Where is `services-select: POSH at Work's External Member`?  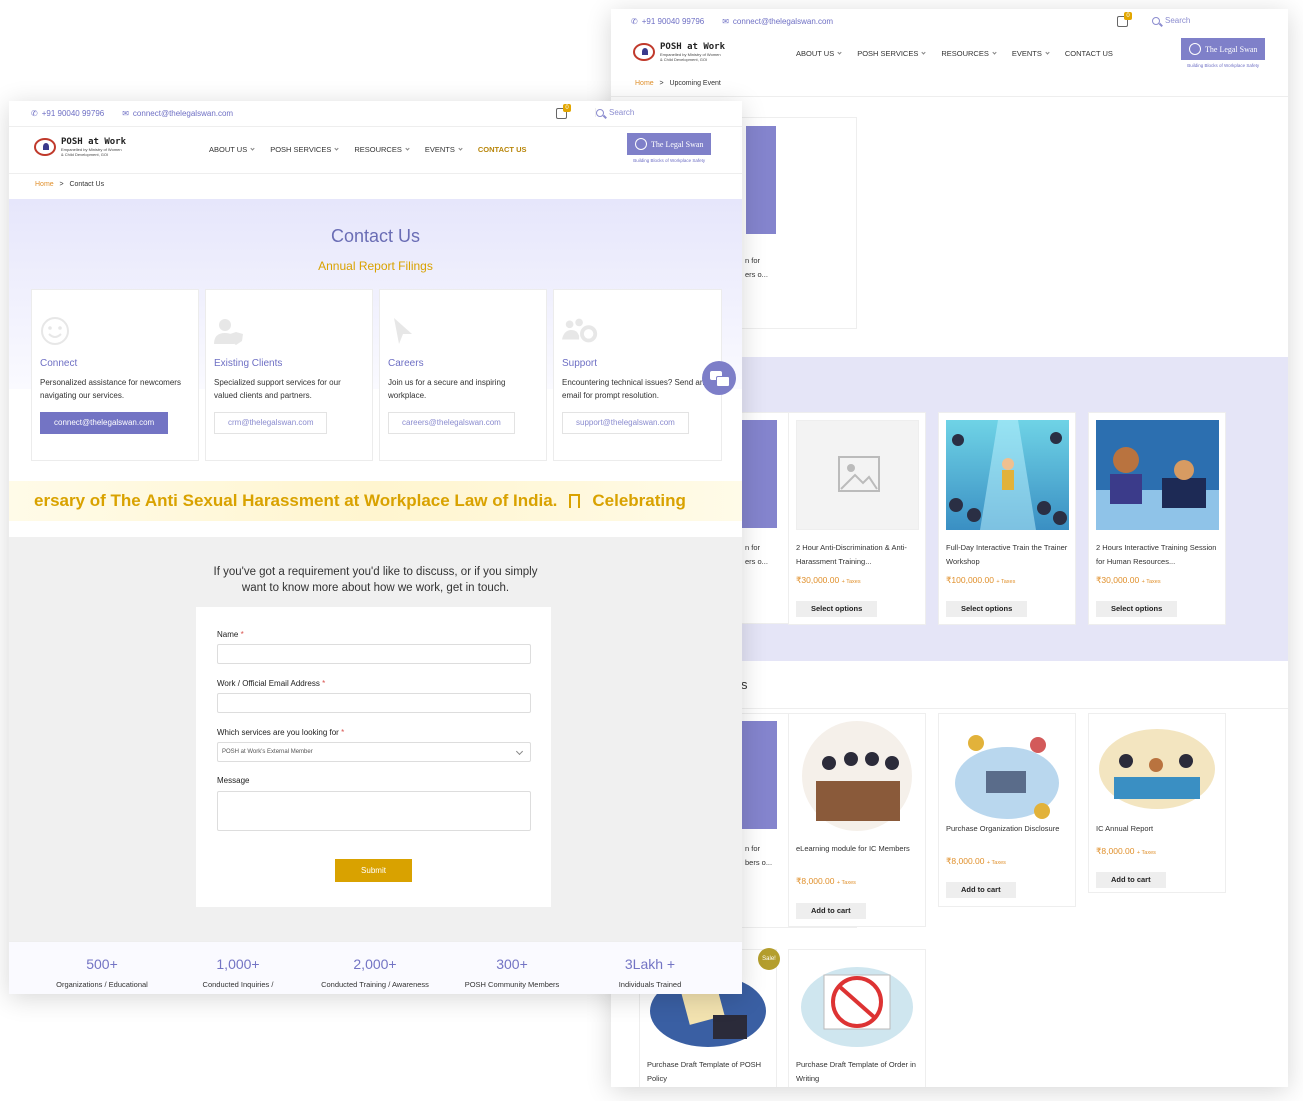 services-select: POSH at Work's External Member is located at coordinates (374, 752).